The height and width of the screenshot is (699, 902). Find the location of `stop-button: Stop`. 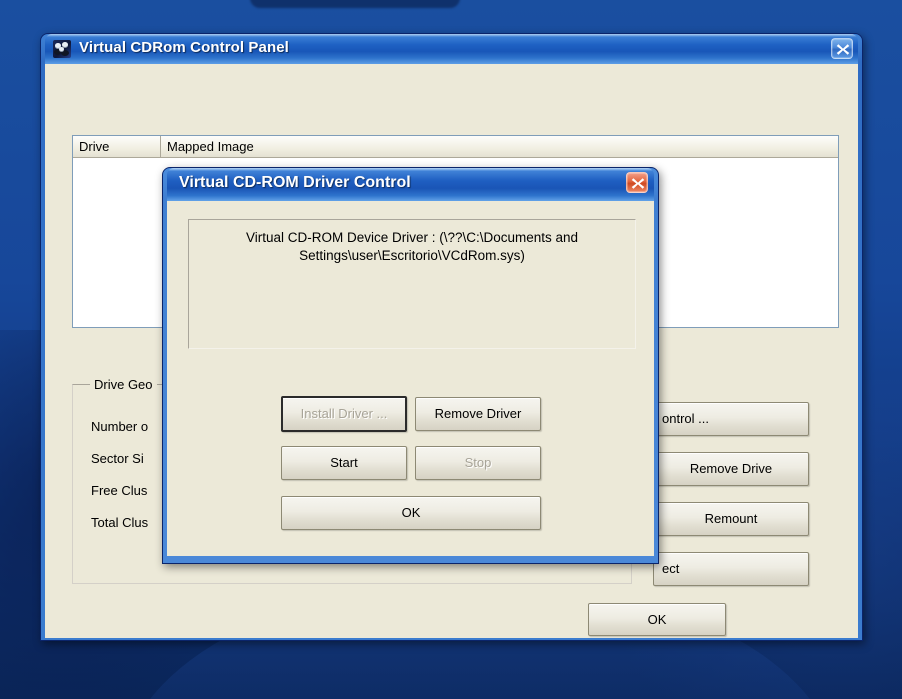

stop-button: Stop is located at coordinates (478, 463).